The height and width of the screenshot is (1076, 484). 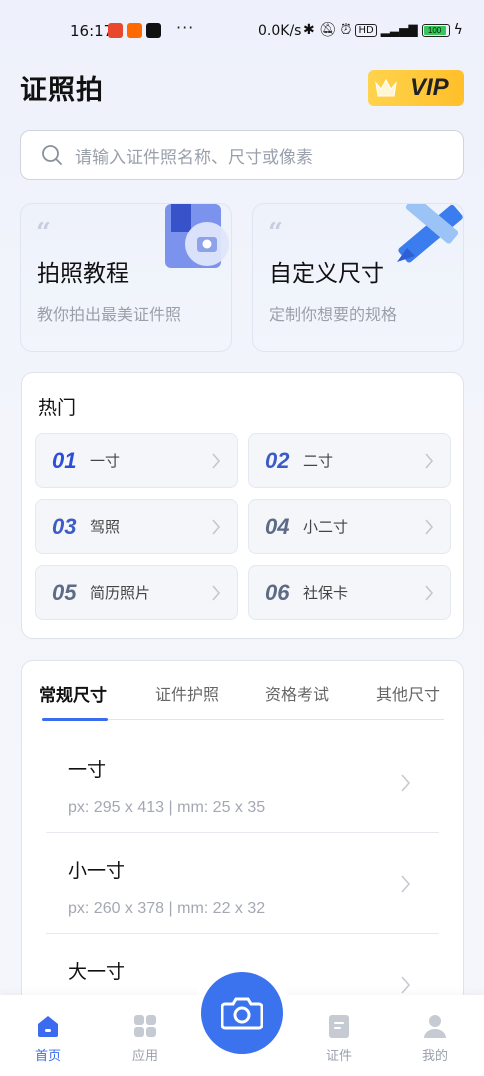 I want to click on status-icons: ✱ 🔕︎ ⏰︎ HD ▂▃▅▇ 100 ϟ, so click(x=383, y=30).